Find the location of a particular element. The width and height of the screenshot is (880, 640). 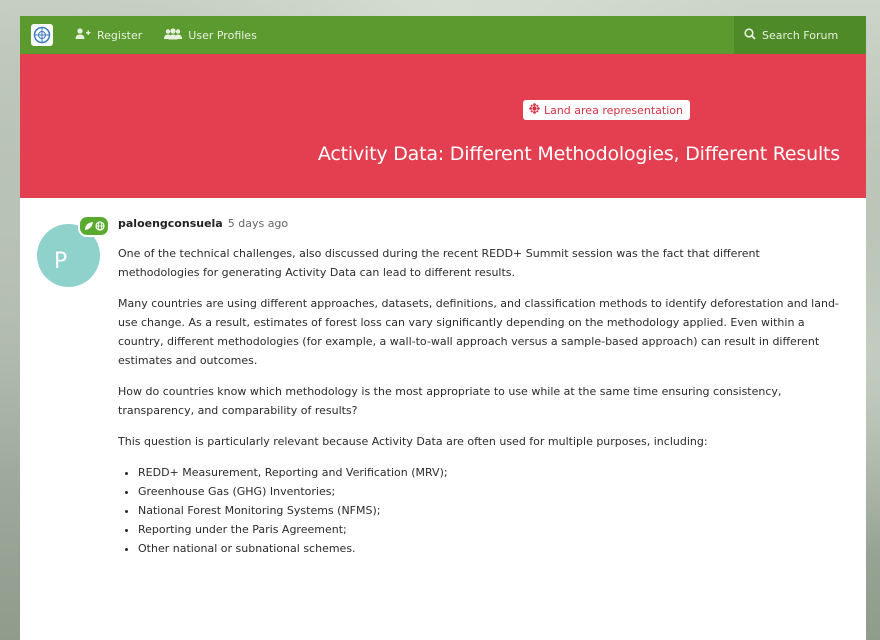

post-meta: paloengconsuela 5 days ago is located at coordinates (203, 223).